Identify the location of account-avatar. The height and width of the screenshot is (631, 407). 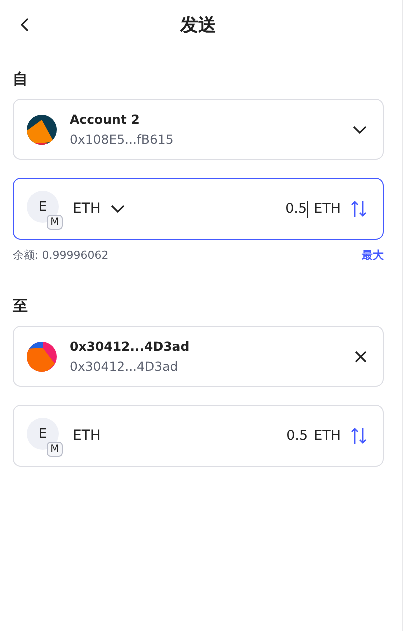
(42, 129).